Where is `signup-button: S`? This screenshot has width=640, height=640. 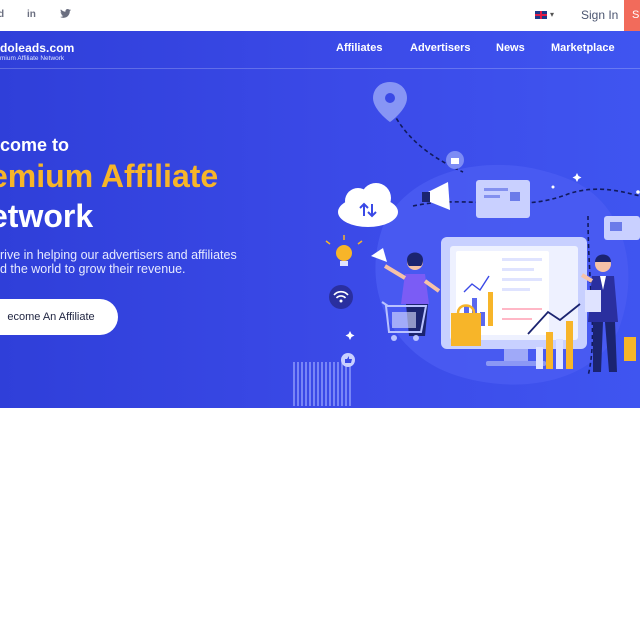 signup-button: S is located at coordinates (632, 15).